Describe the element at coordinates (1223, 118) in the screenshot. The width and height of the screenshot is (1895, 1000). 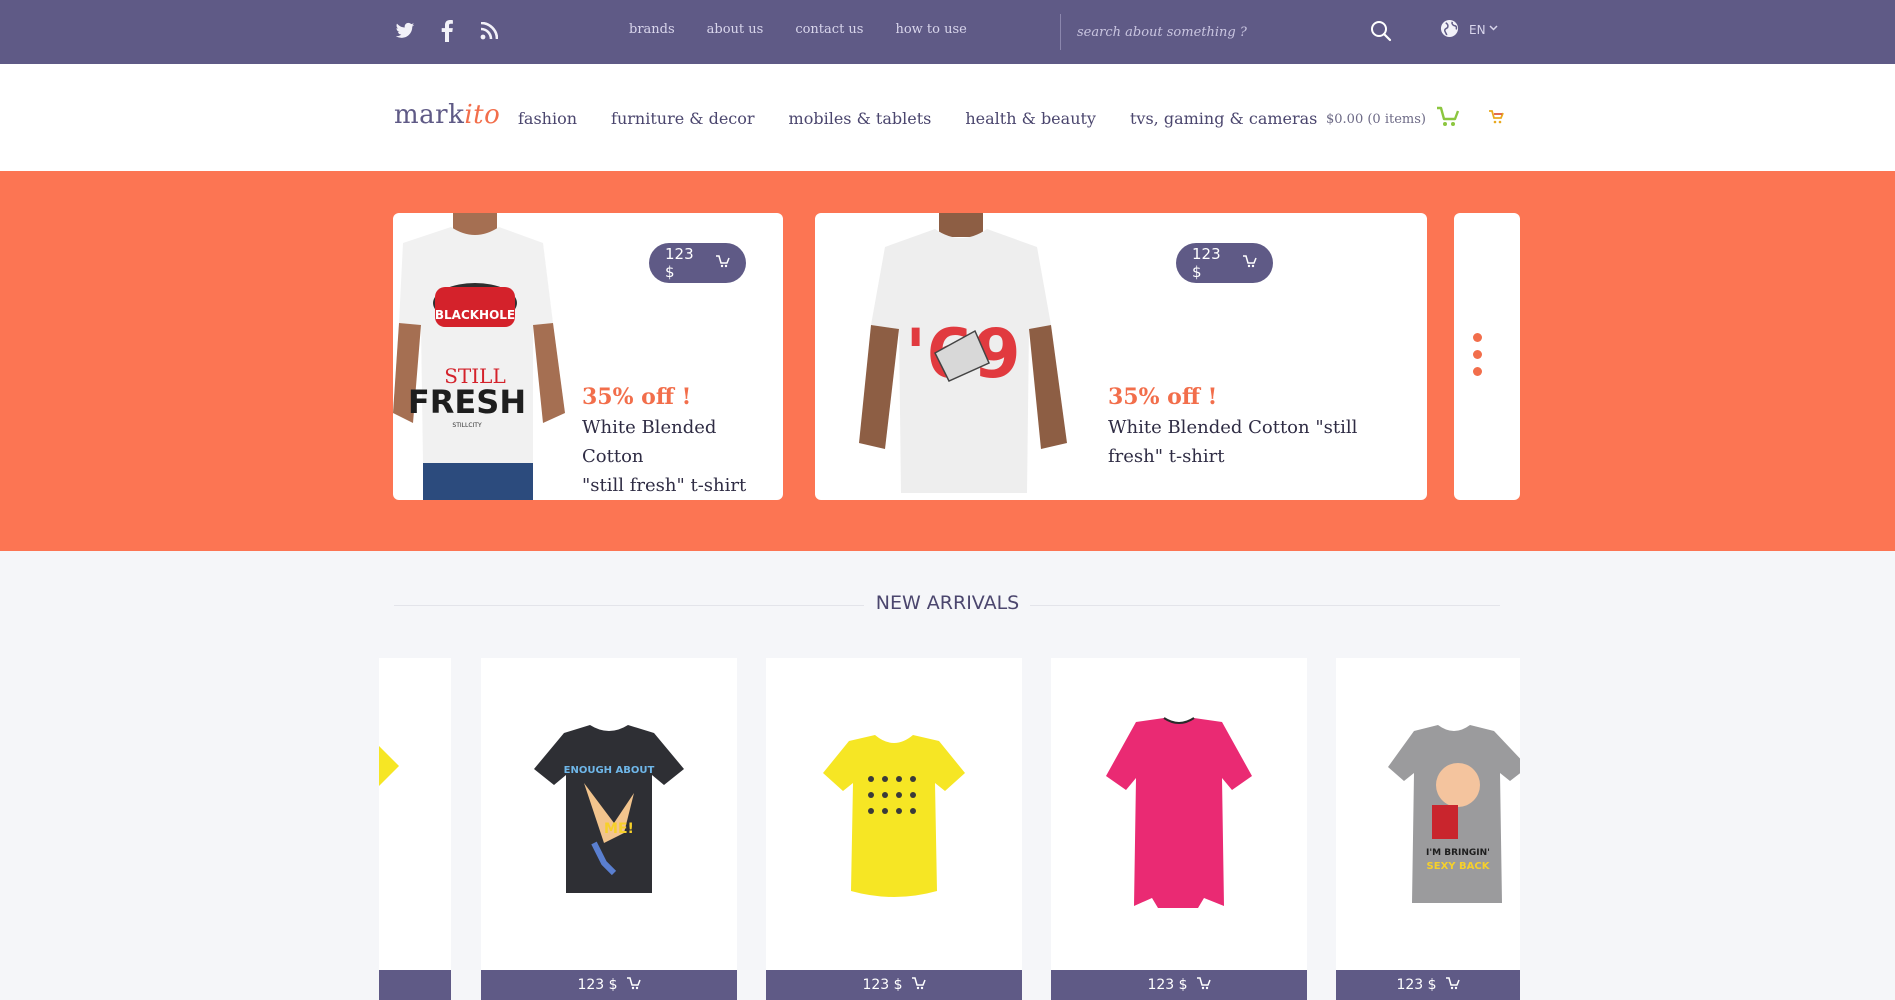
I see `nav-tvs-gaming-cameras: tvs, gaming & cameras` at that location.